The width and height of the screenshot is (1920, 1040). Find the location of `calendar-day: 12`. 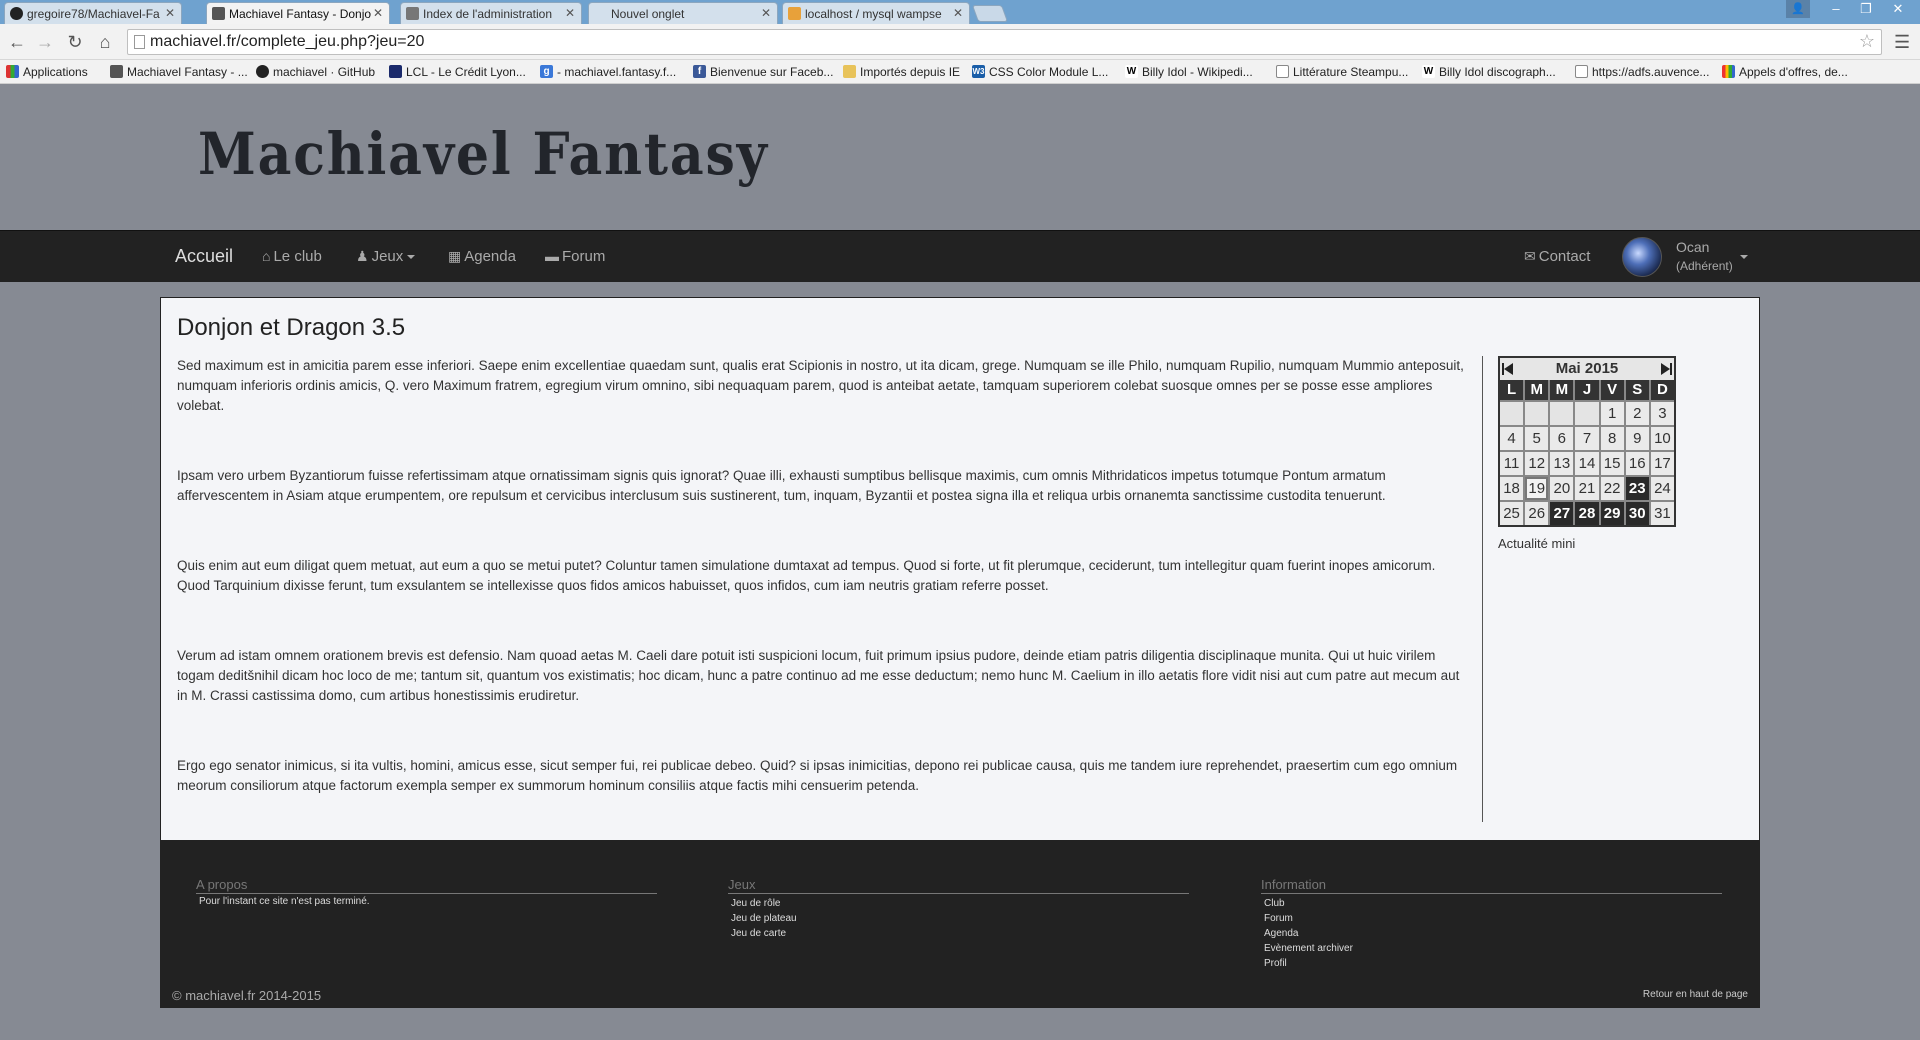

calendar-day: 12 is located at coordinates (1537, 463).